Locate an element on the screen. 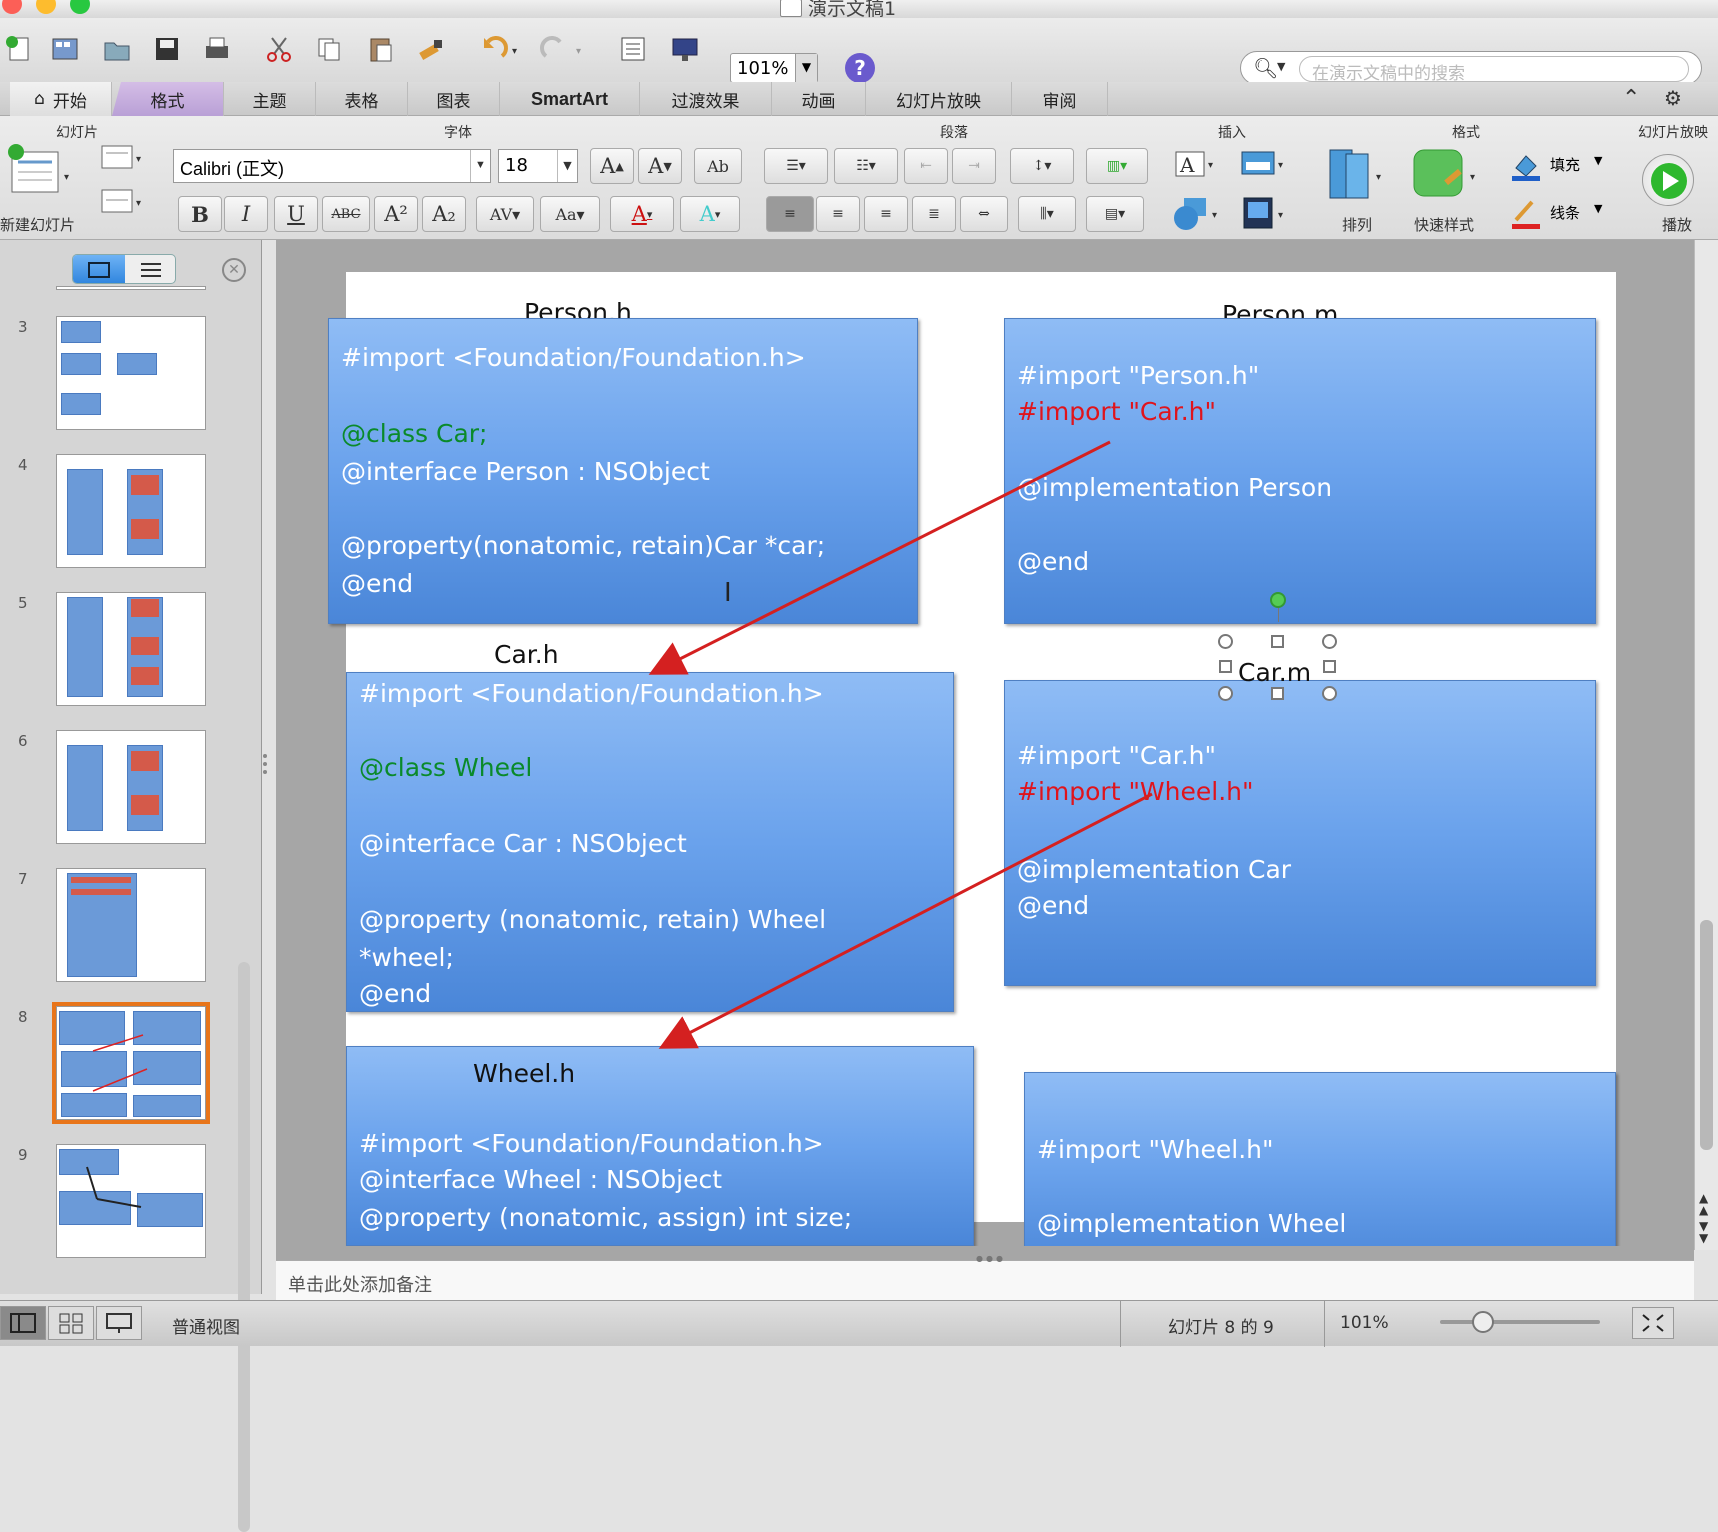  line-button: 线条 ▼ is located at coordinates (1558, 214).